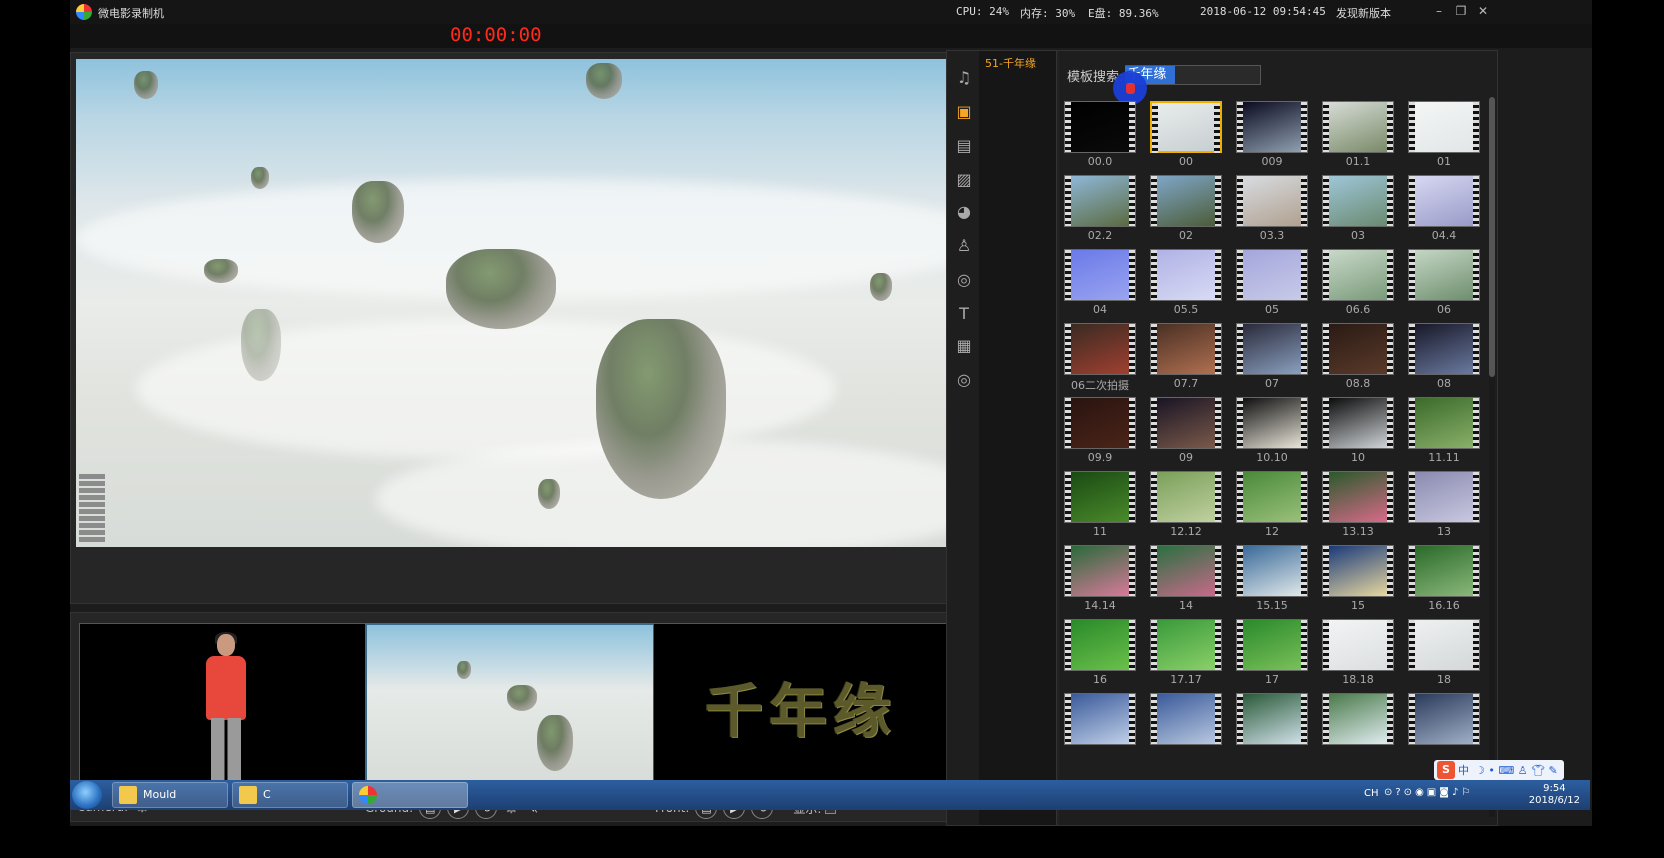 Image resolution: width=1664 pixels, height=858 pixels. Describe the element at coordinates (964, 146) in the screenshot. I see `film-library-icon: ▤` at that location.